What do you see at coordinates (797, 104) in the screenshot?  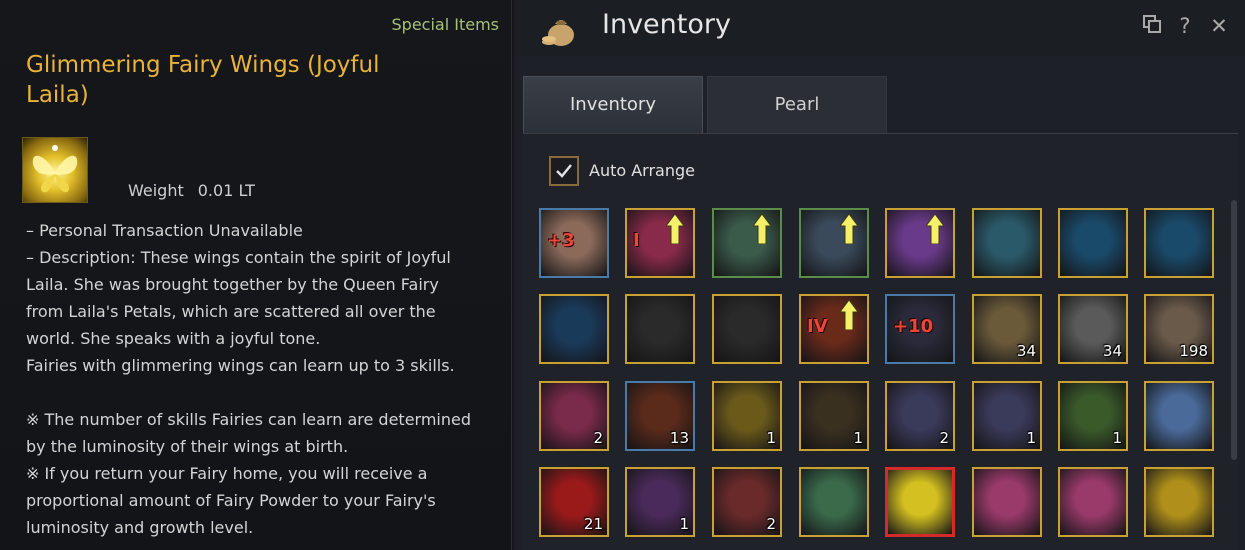 I see `tab-pearl: Pearl` at bounding box center [797, 104].